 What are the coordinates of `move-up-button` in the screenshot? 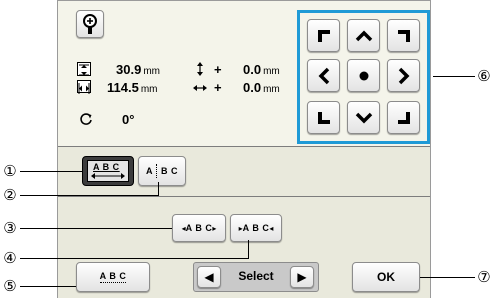 It's located at (363, 35).